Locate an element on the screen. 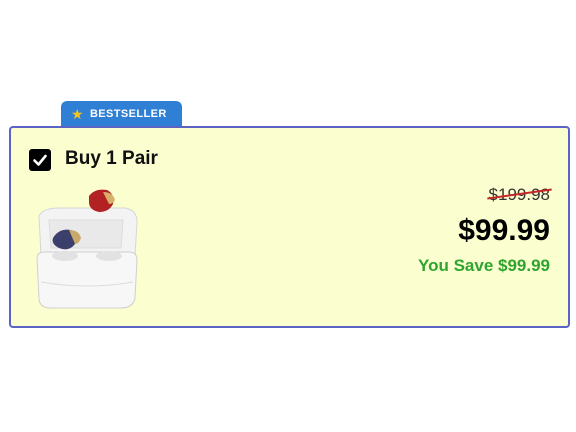 This screenshot has width=576, height=432. hearing-aid-product-image is located at coordinates (87, 249).